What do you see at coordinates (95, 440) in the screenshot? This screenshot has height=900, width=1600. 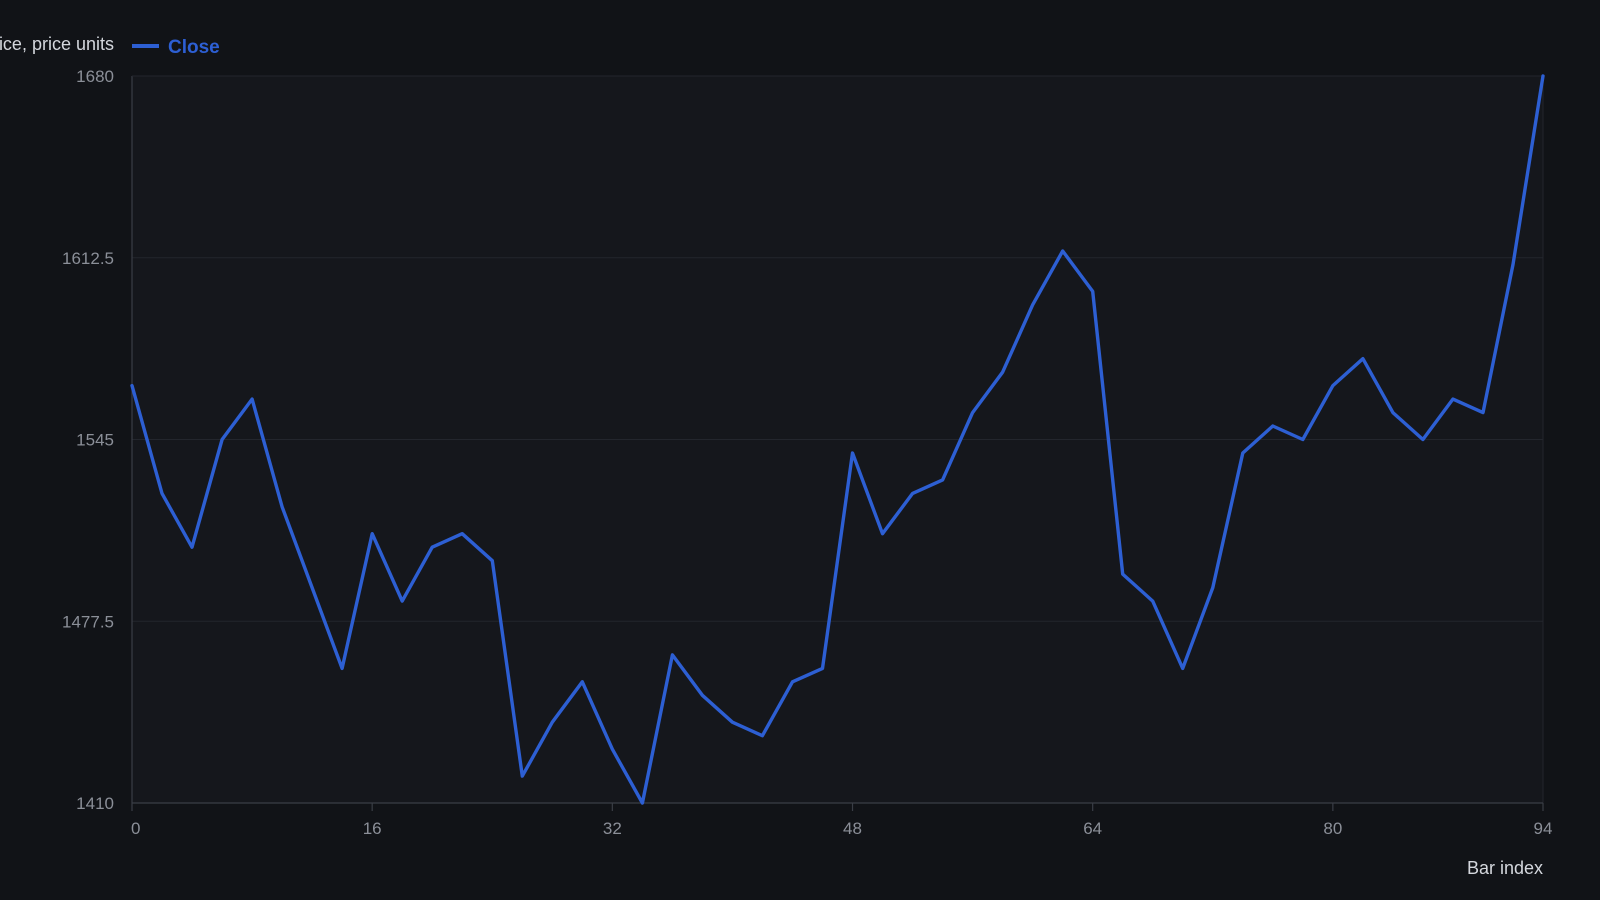 I see `y-tick-label: 1545` at bounding box center [95, 440].